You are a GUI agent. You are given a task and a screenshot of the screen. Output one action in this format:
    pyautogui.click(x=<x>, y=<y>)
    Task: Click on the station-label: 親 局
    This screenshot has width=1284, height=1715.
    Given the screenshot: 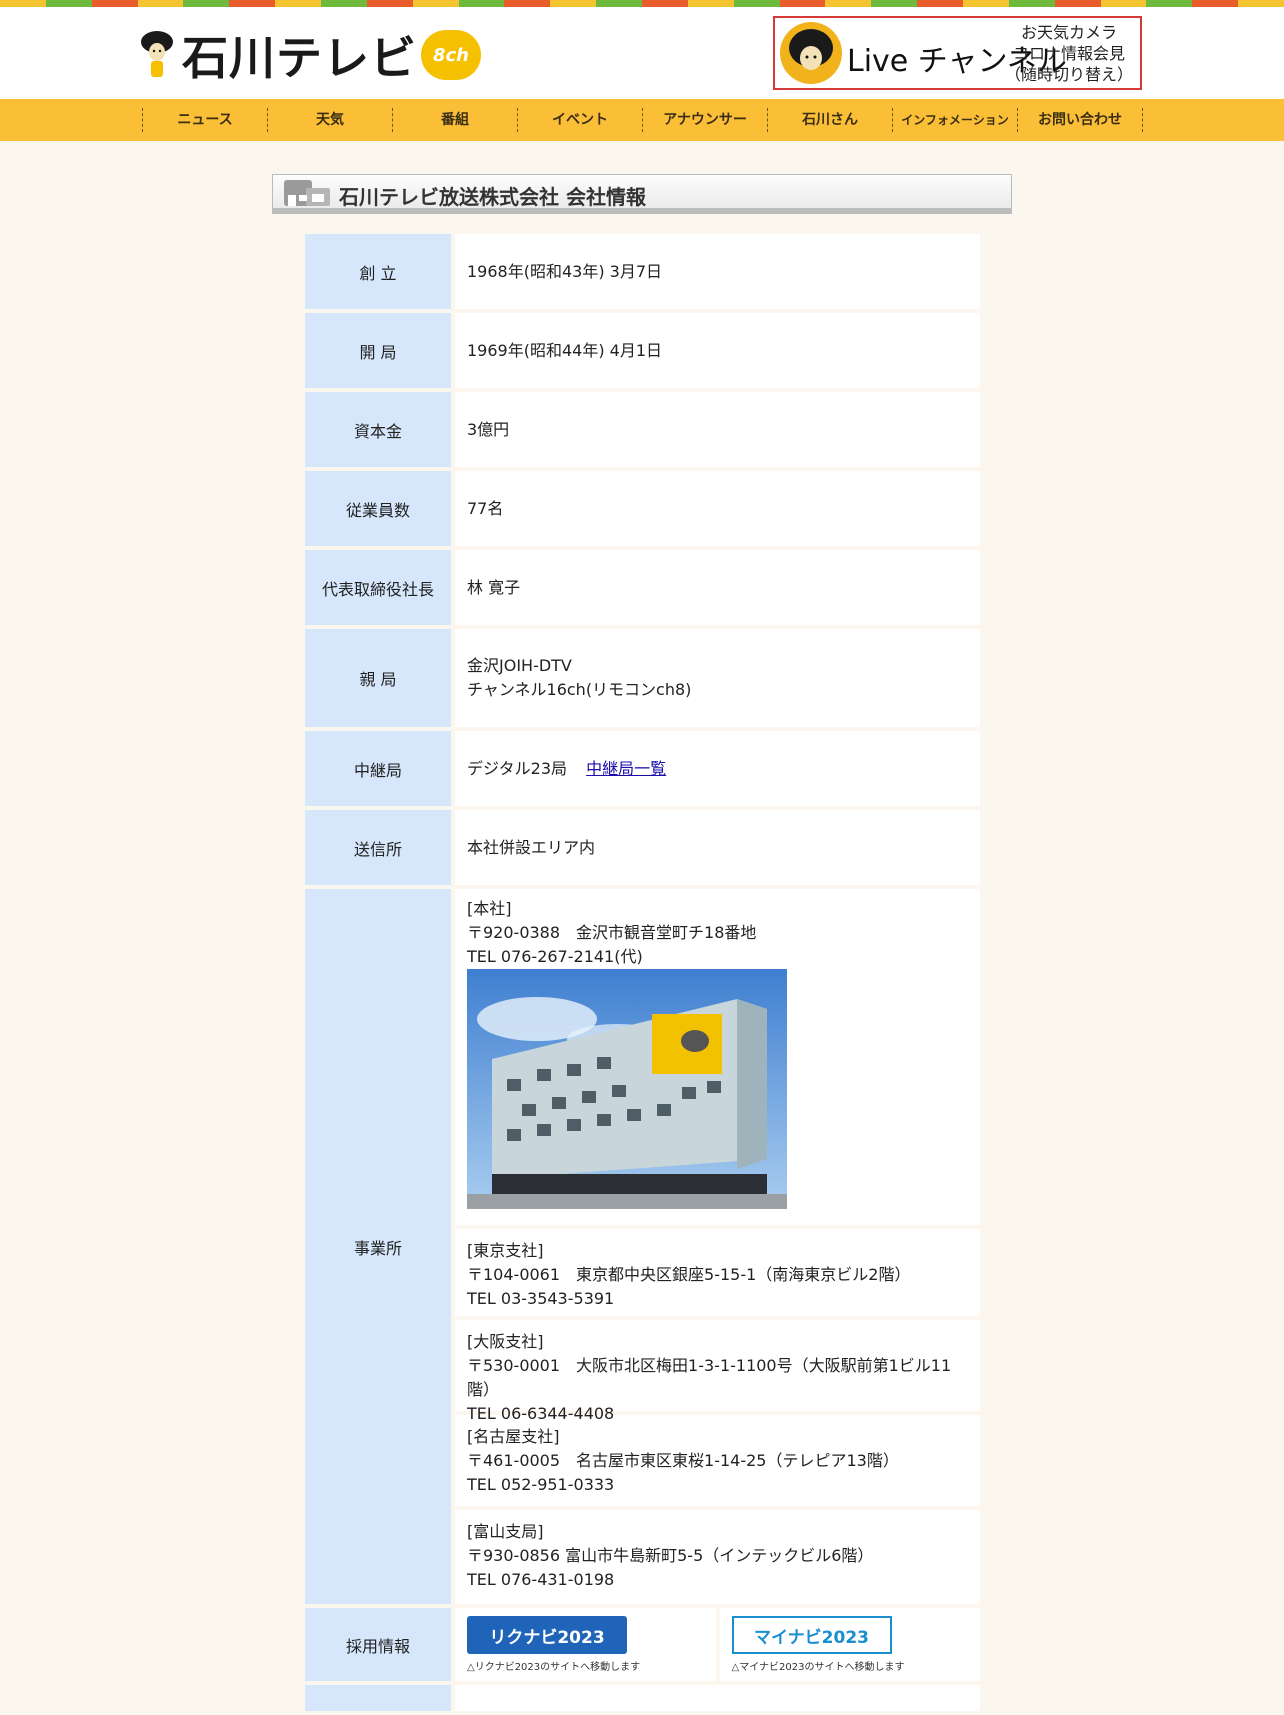 What is the action you would take?
    pyautogui.click(x=380, y=680)
    